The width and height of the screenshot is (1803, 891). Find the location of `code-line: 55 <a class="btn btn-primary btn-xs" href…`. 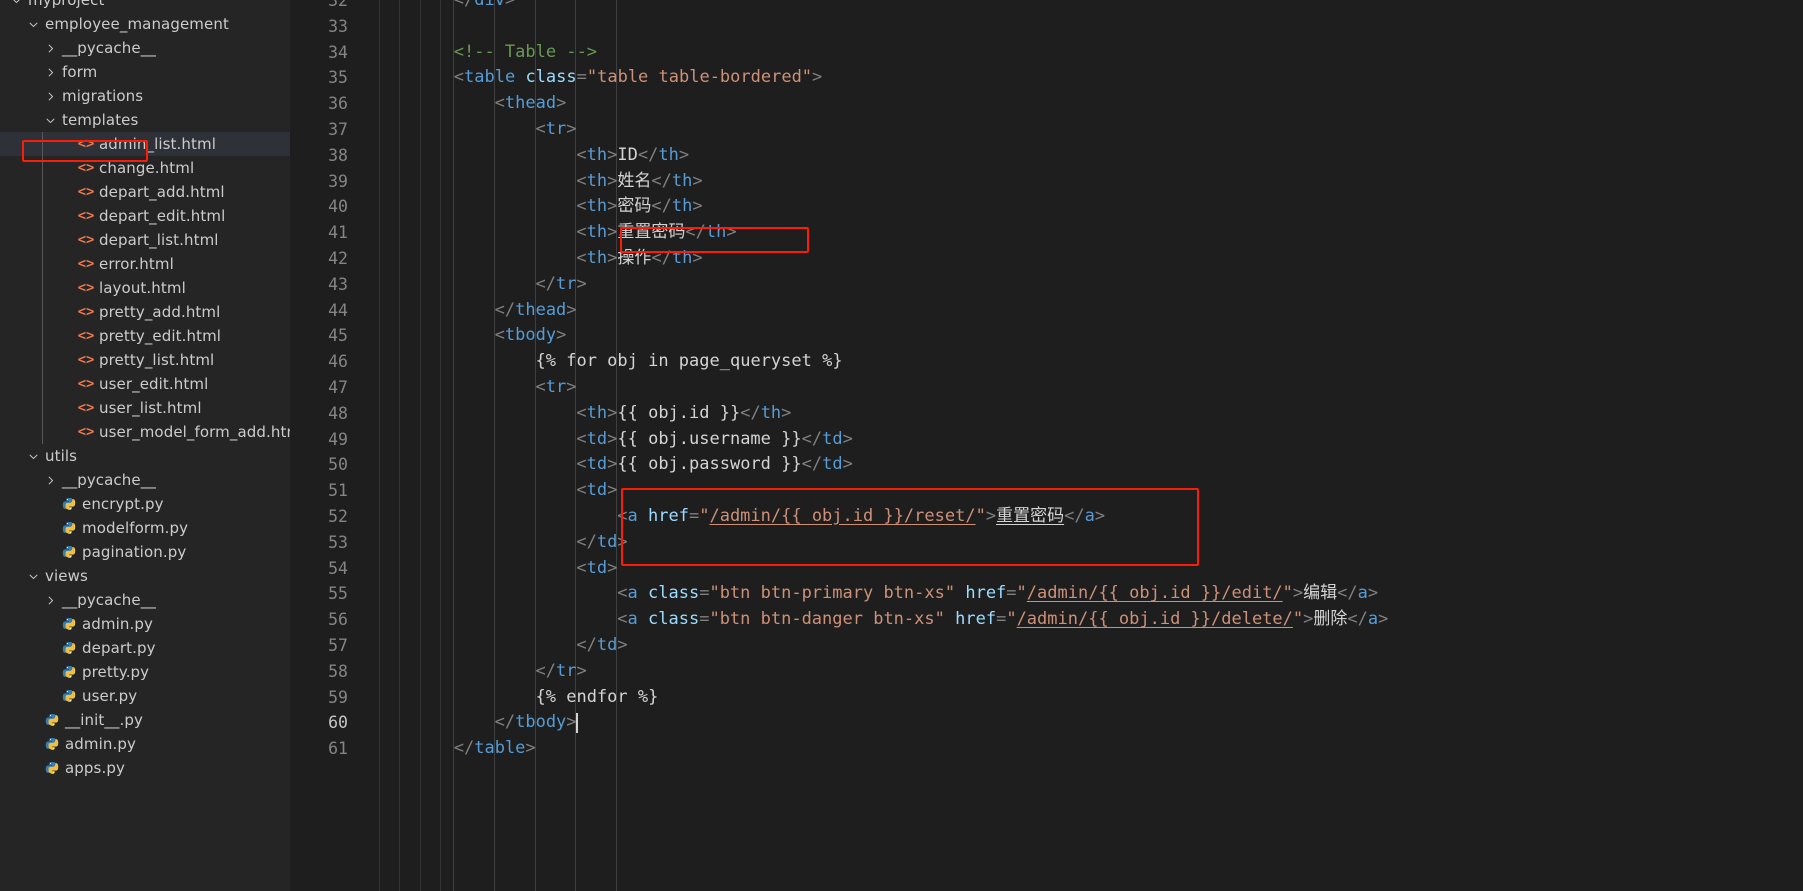

code-line: 55 <a class="btn btn-primary btn-xs" href… is located at coordinates (1046, 594).